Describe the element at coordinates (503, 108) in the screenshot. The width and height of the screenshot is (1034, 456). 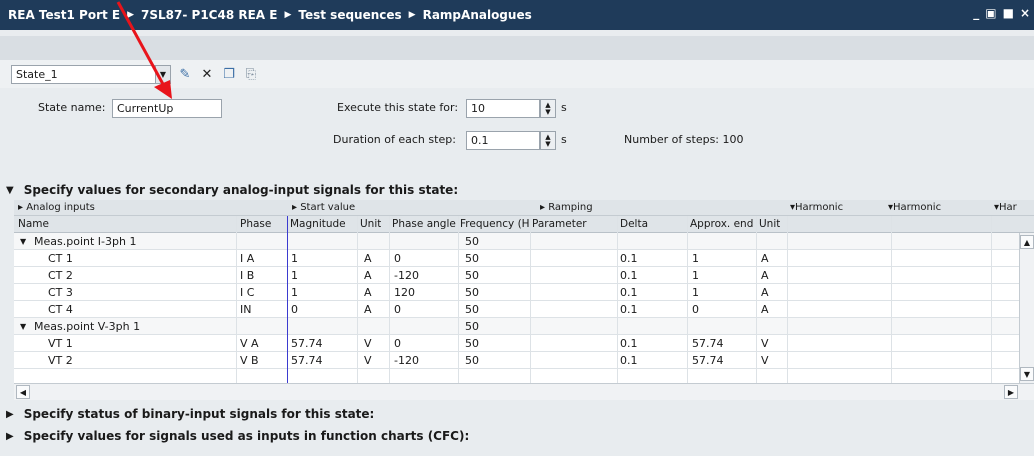
I see `execute-duration-field: 10` at that location.